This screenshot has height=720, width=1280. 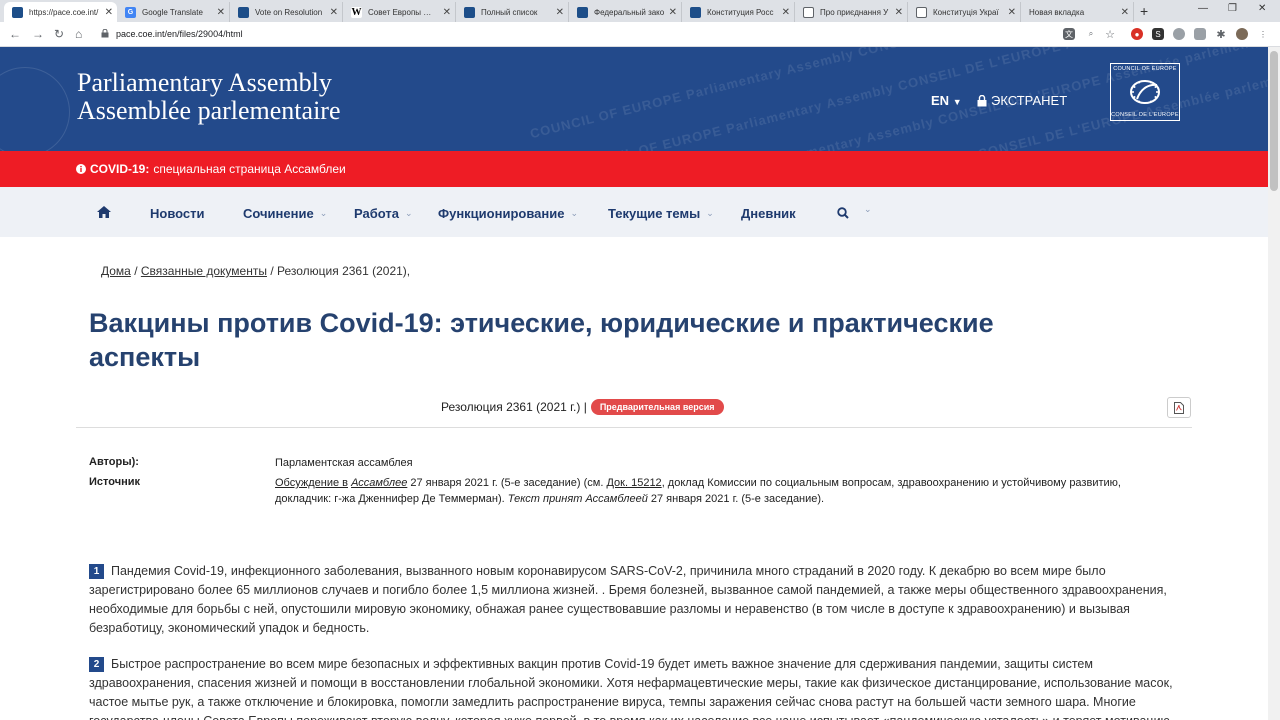 I want to click on reload-icon: ↻, so click(x=59, y=34).